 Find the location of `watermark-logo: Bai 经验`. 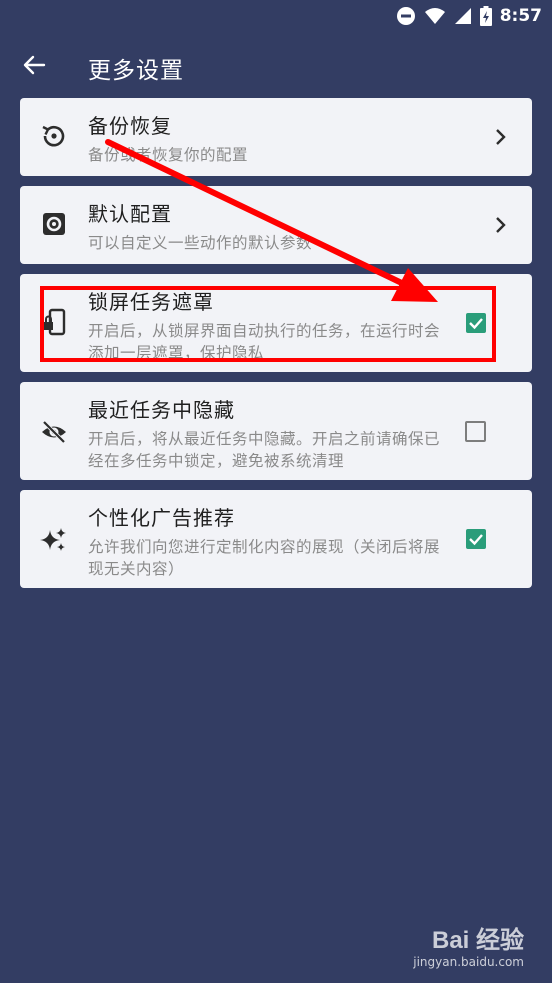

watermark-logo: Bai 经验 is located at coordinates (477, 940).